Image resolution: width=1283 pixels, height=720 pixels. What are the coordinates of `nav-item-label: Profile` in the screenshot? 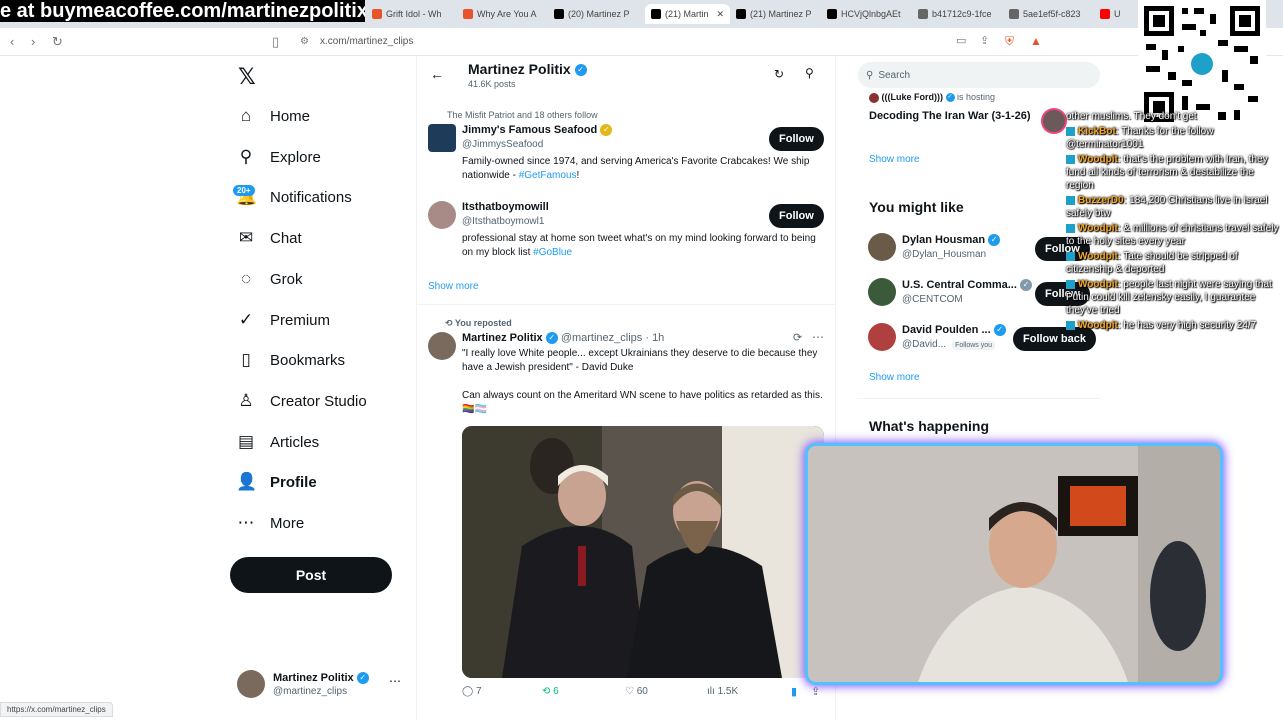 It's located at (293, 482).